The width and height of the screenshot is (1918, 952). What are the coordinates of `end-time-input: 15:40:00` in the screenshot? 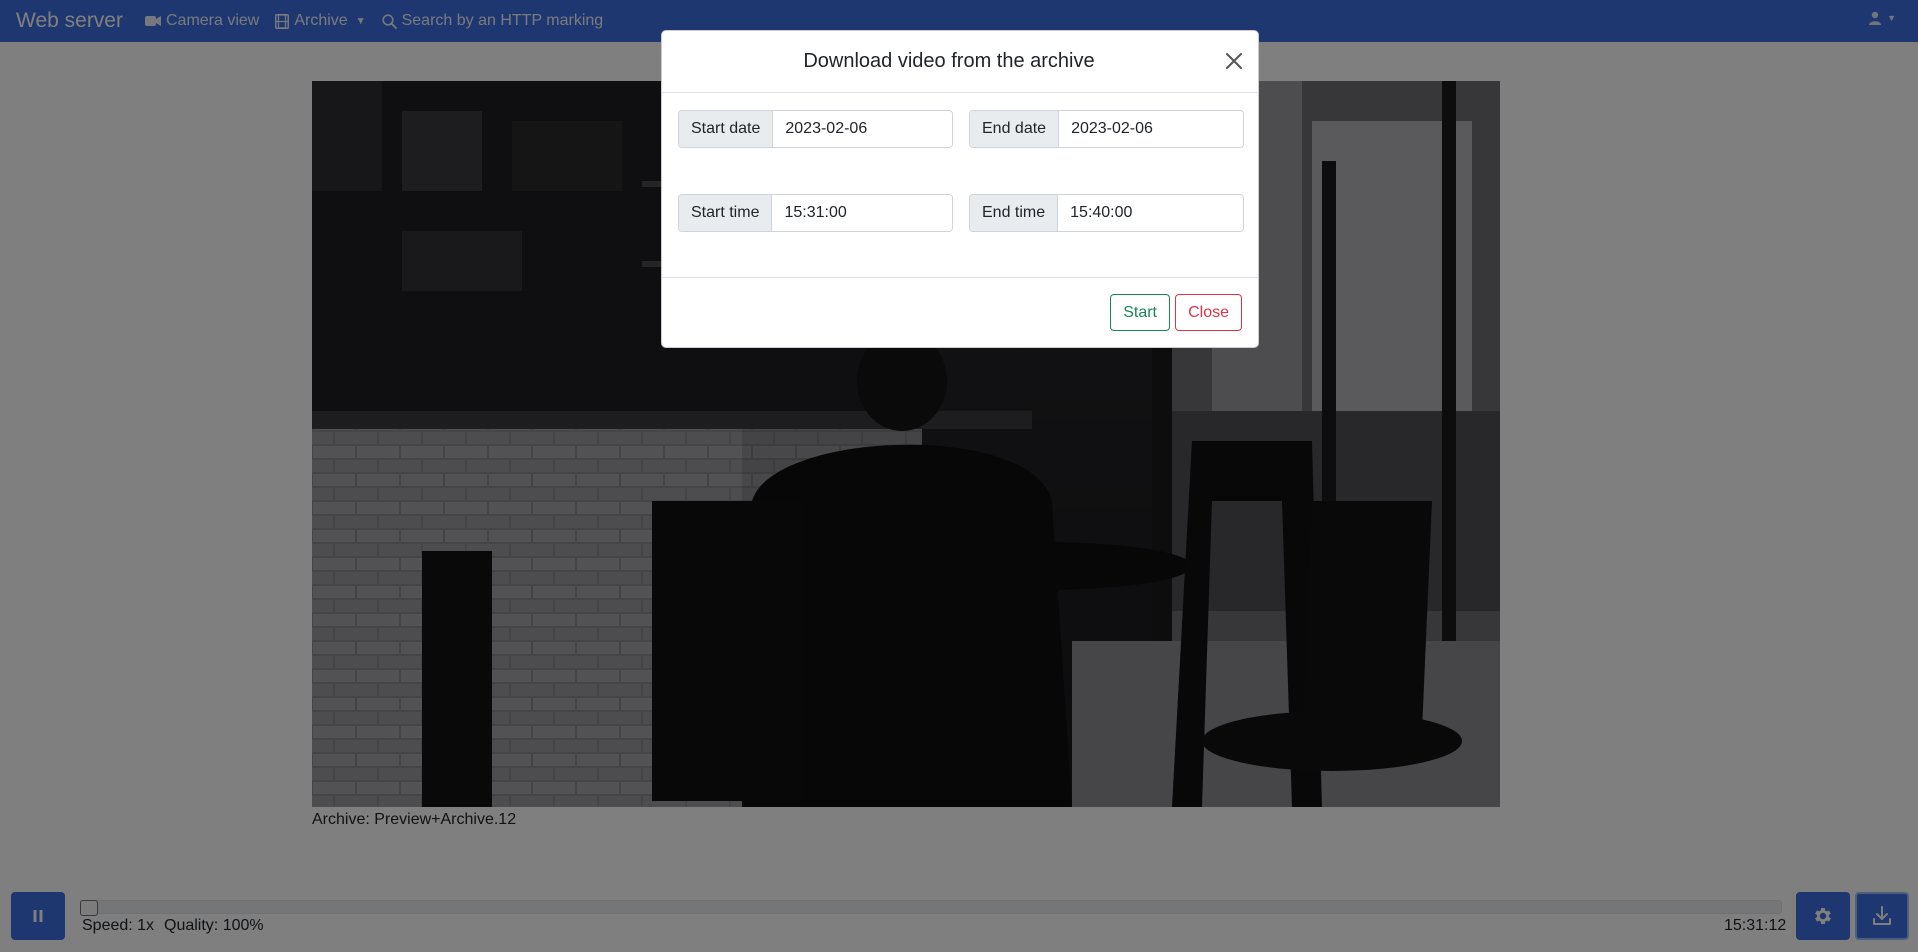 It's located at (1150, 213).